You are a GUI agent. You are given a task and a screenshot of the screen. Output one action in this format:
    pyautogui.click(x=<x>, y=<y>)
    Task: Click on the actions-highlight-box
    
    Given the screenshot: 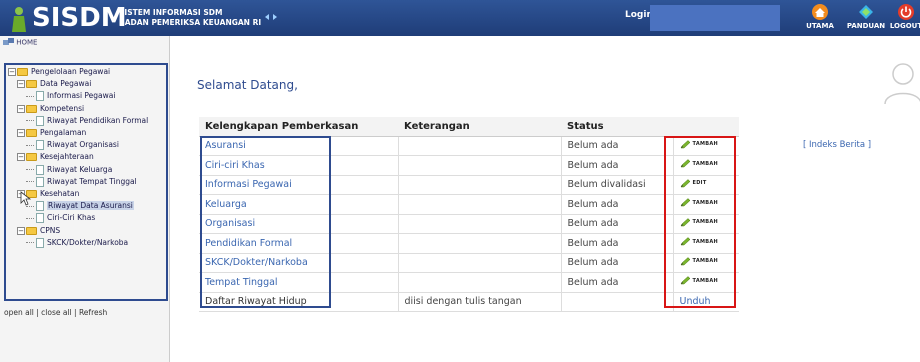 What is the action you would take?
    pyautogui.click(x=700, y=222)
    